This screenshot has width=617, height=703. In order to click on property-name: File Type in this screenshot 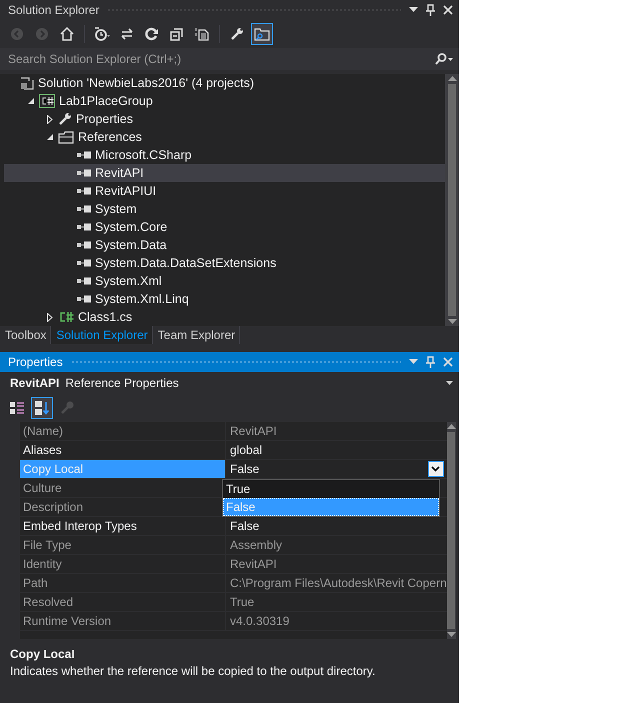, I will do `click(122, 545)`.